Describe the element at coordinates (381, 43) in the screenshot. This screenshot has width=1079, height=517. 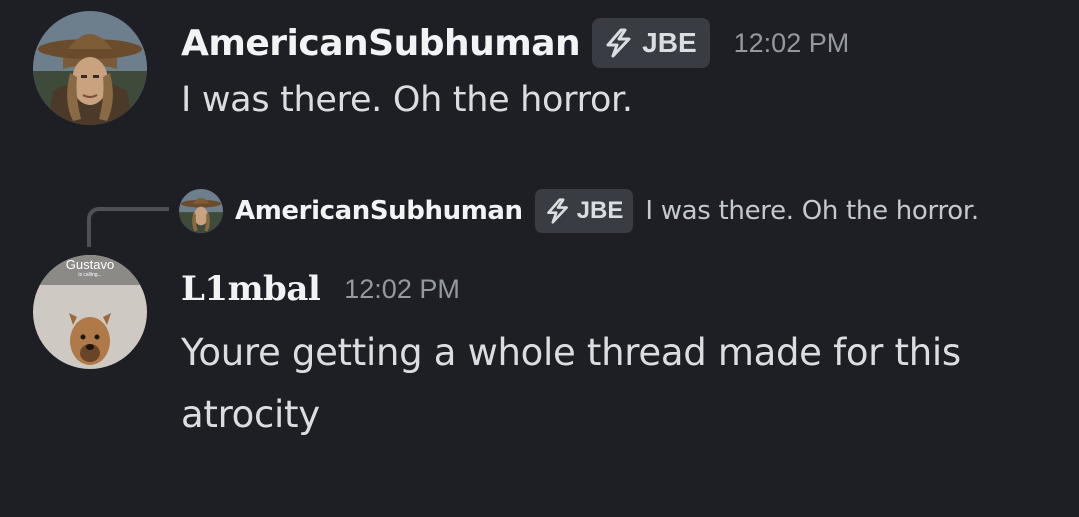
I see `username: AmericanSubhuman` at that location.